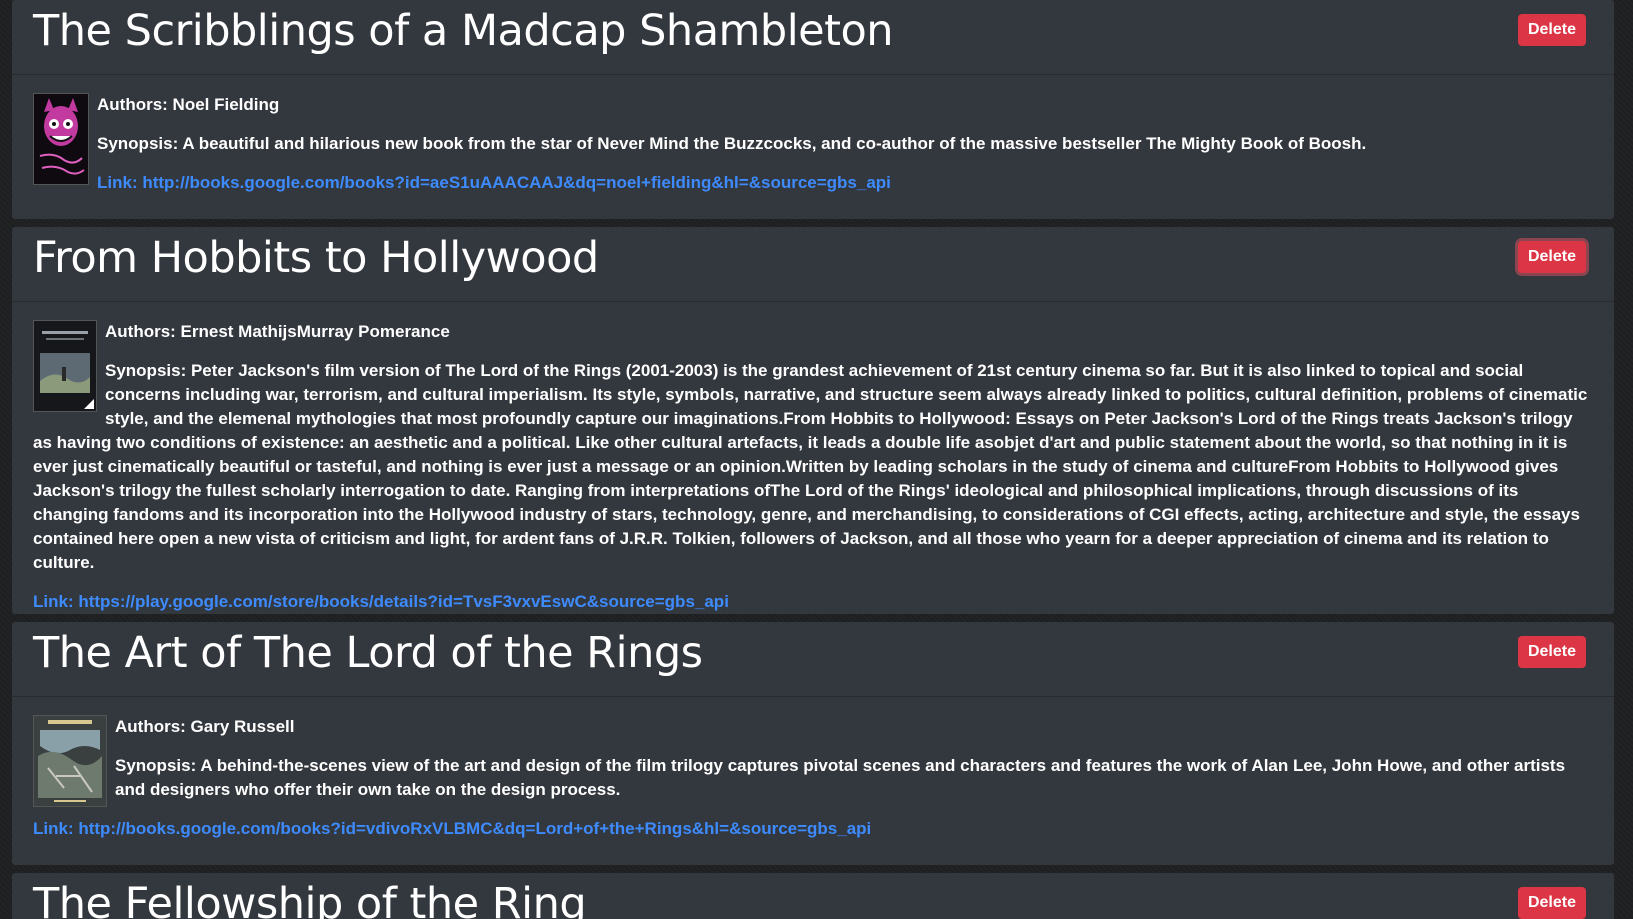  Describe the element at coordinates (188, 104) in the screenshot. I see `book-authors: Authors: Noel Fielding` at that location.